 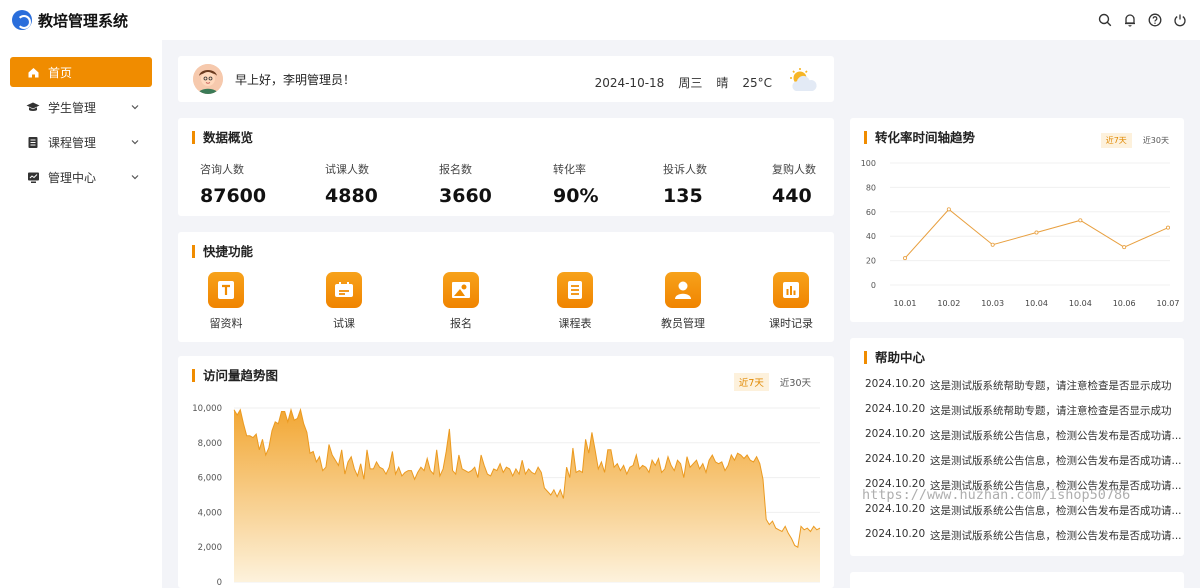 I want to click on quick-item-teachers: 教员管理, so click(x=683, y=301).